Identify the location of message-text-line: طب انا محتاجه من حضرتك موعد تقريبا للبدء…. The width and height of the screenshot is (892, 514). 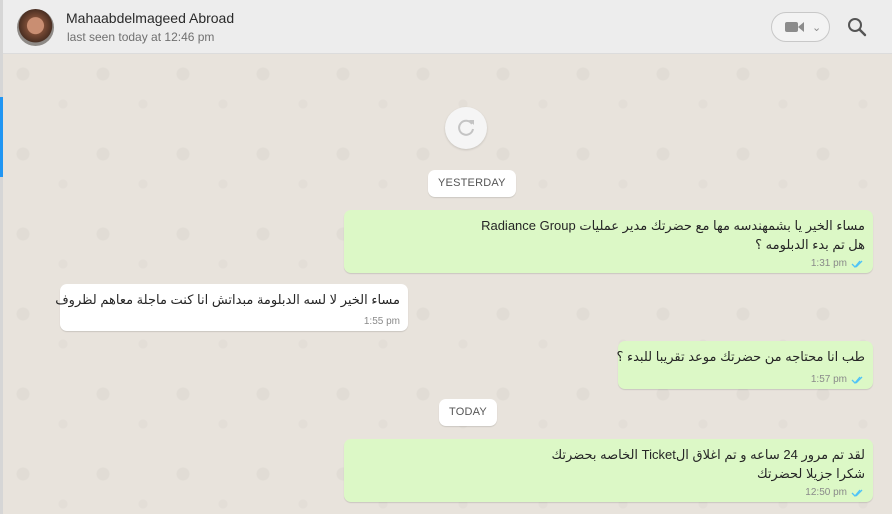
(740, 356).